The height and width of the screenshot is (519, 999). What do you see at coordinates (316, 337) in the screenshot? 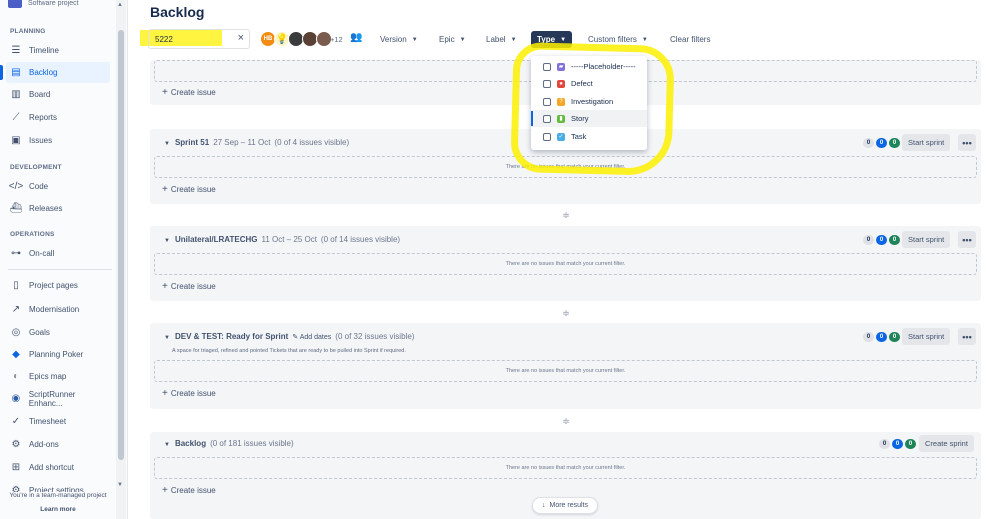
I see `add-dates-link: Add dates` at bounding box center [316, 337].